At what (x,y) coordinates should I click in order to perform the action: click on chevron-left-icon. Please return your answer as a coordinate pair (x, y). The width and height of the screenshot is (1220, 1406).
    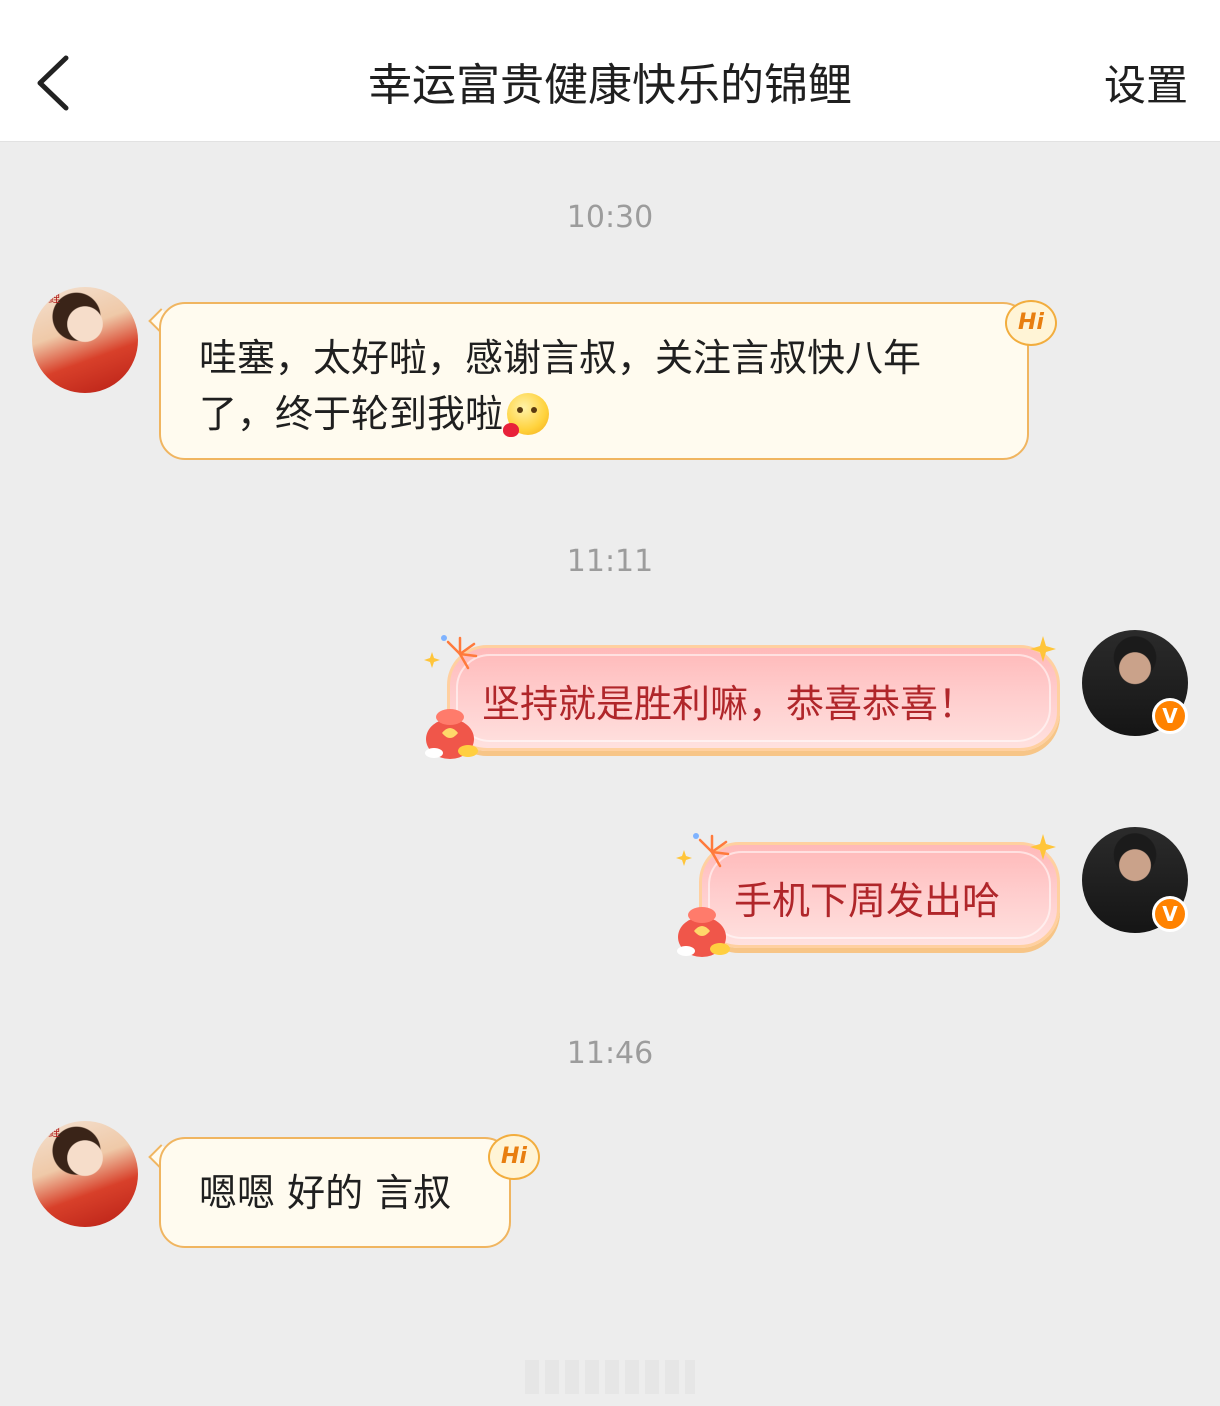
    Looking at the image, I should click on (53, 83).